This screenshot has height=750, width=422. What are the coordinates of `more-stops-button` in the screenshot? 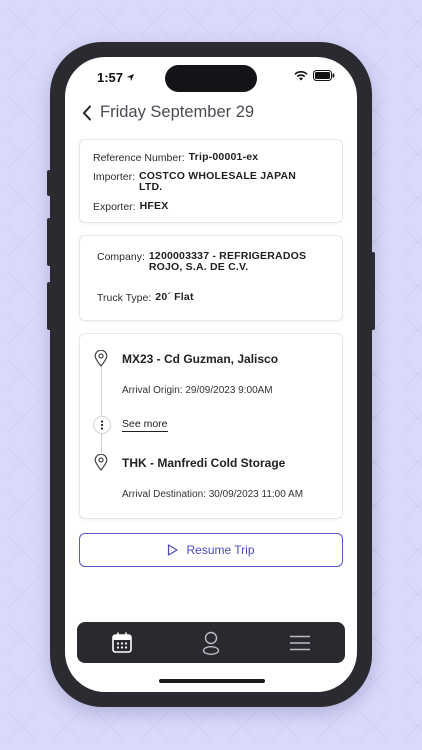 It's located at (102, 425).